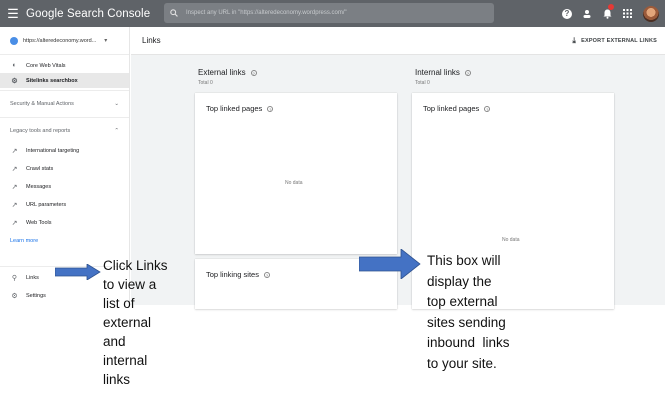 This screenshot has height=416, width=665. I want to click on people-settings-icon, so click(587, 13).